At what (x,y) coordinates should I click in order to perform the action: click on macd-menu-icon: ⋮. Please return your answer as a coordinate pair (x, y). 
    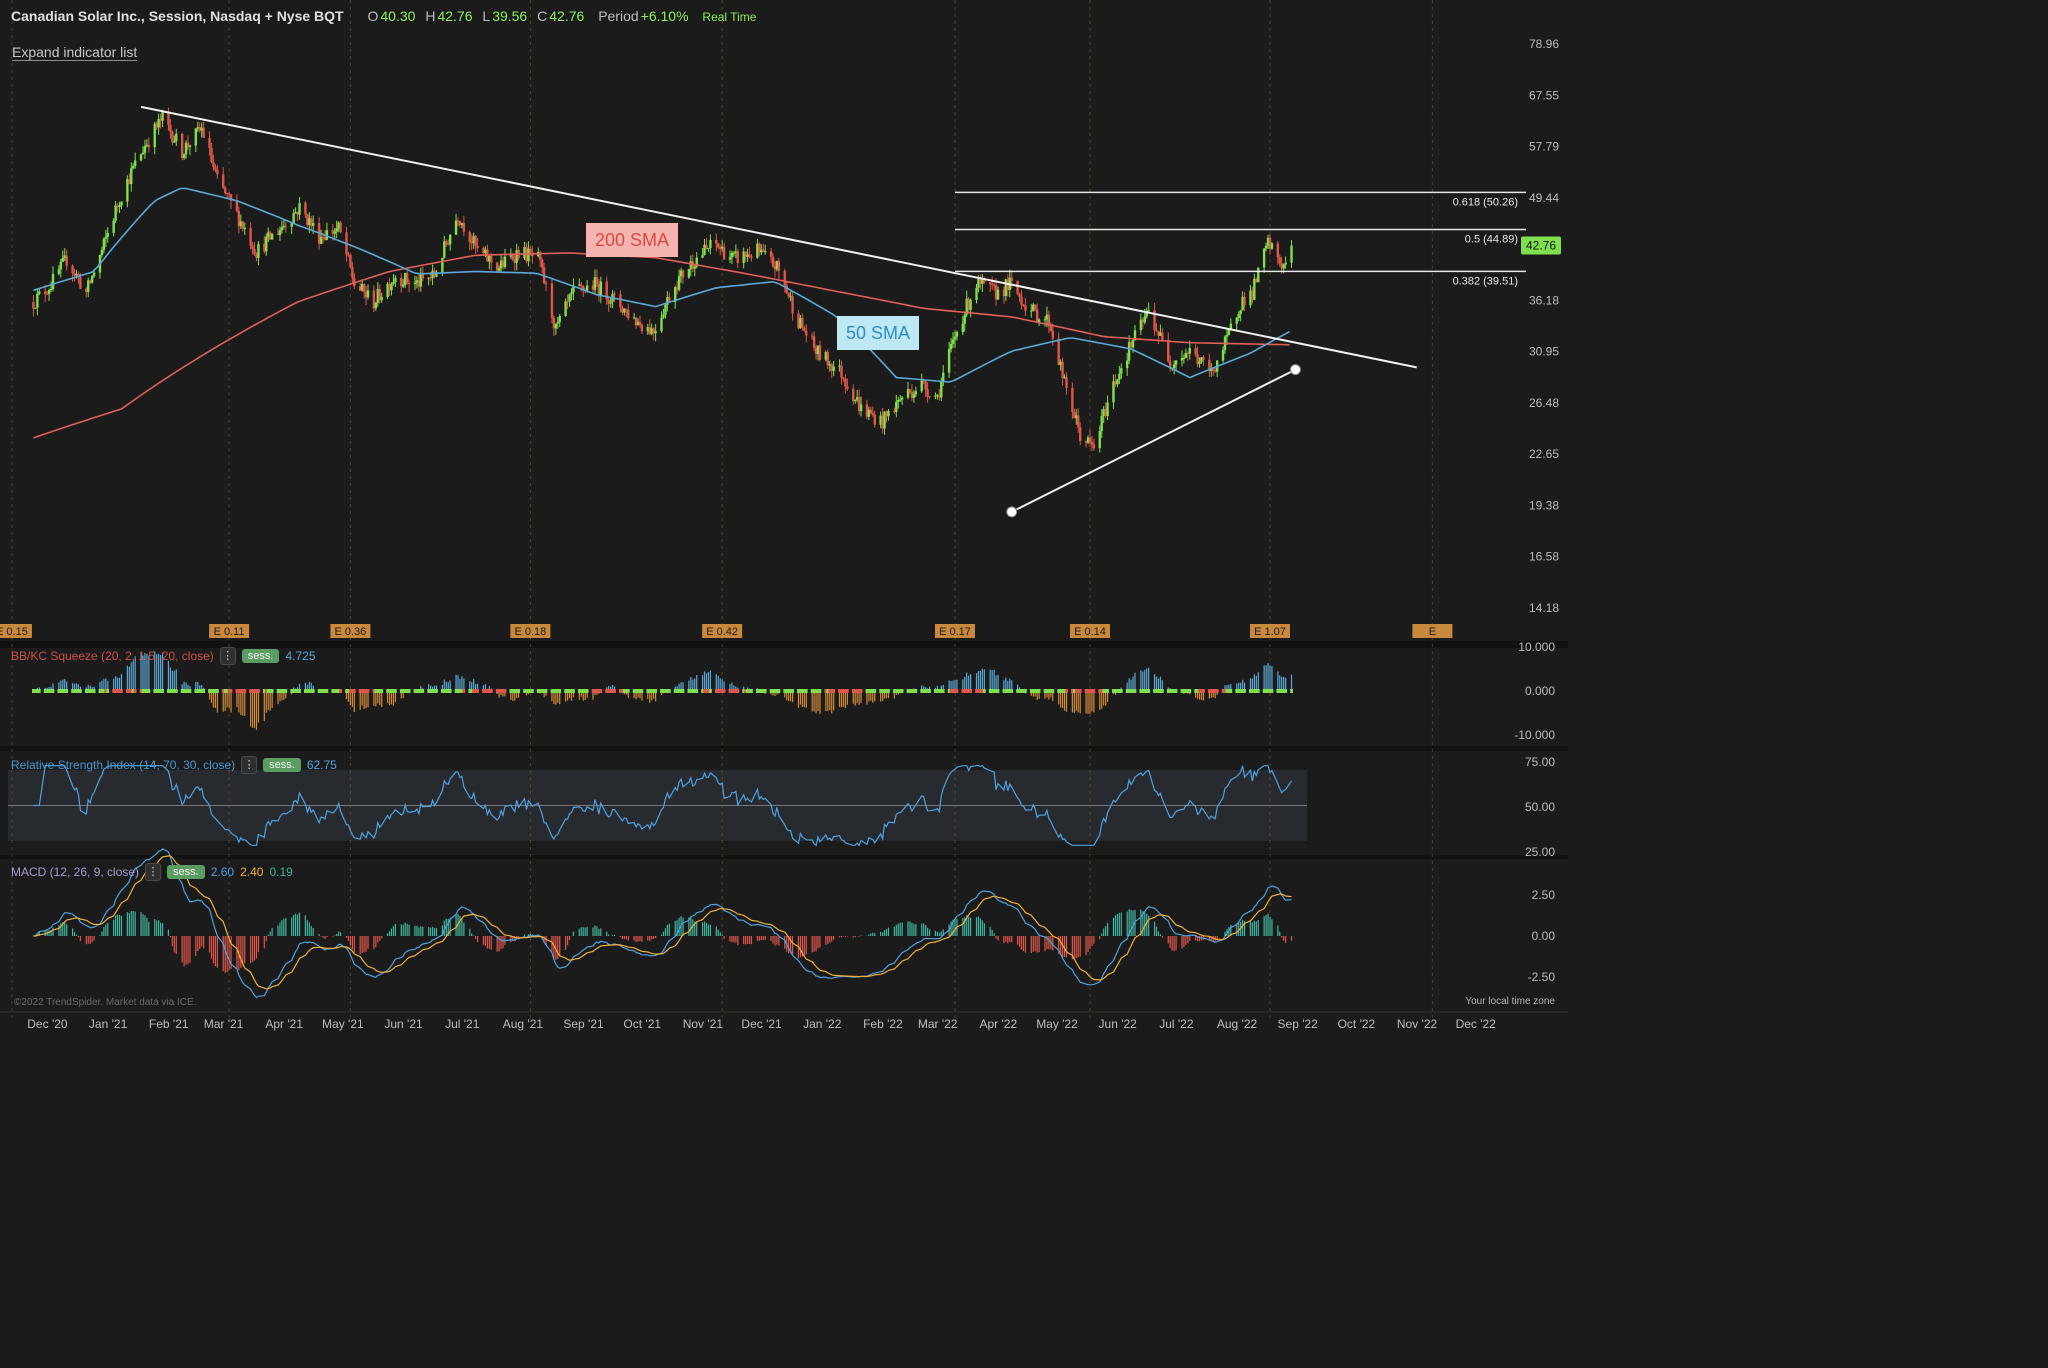
    Looking at the image, I should click on (153, 872).